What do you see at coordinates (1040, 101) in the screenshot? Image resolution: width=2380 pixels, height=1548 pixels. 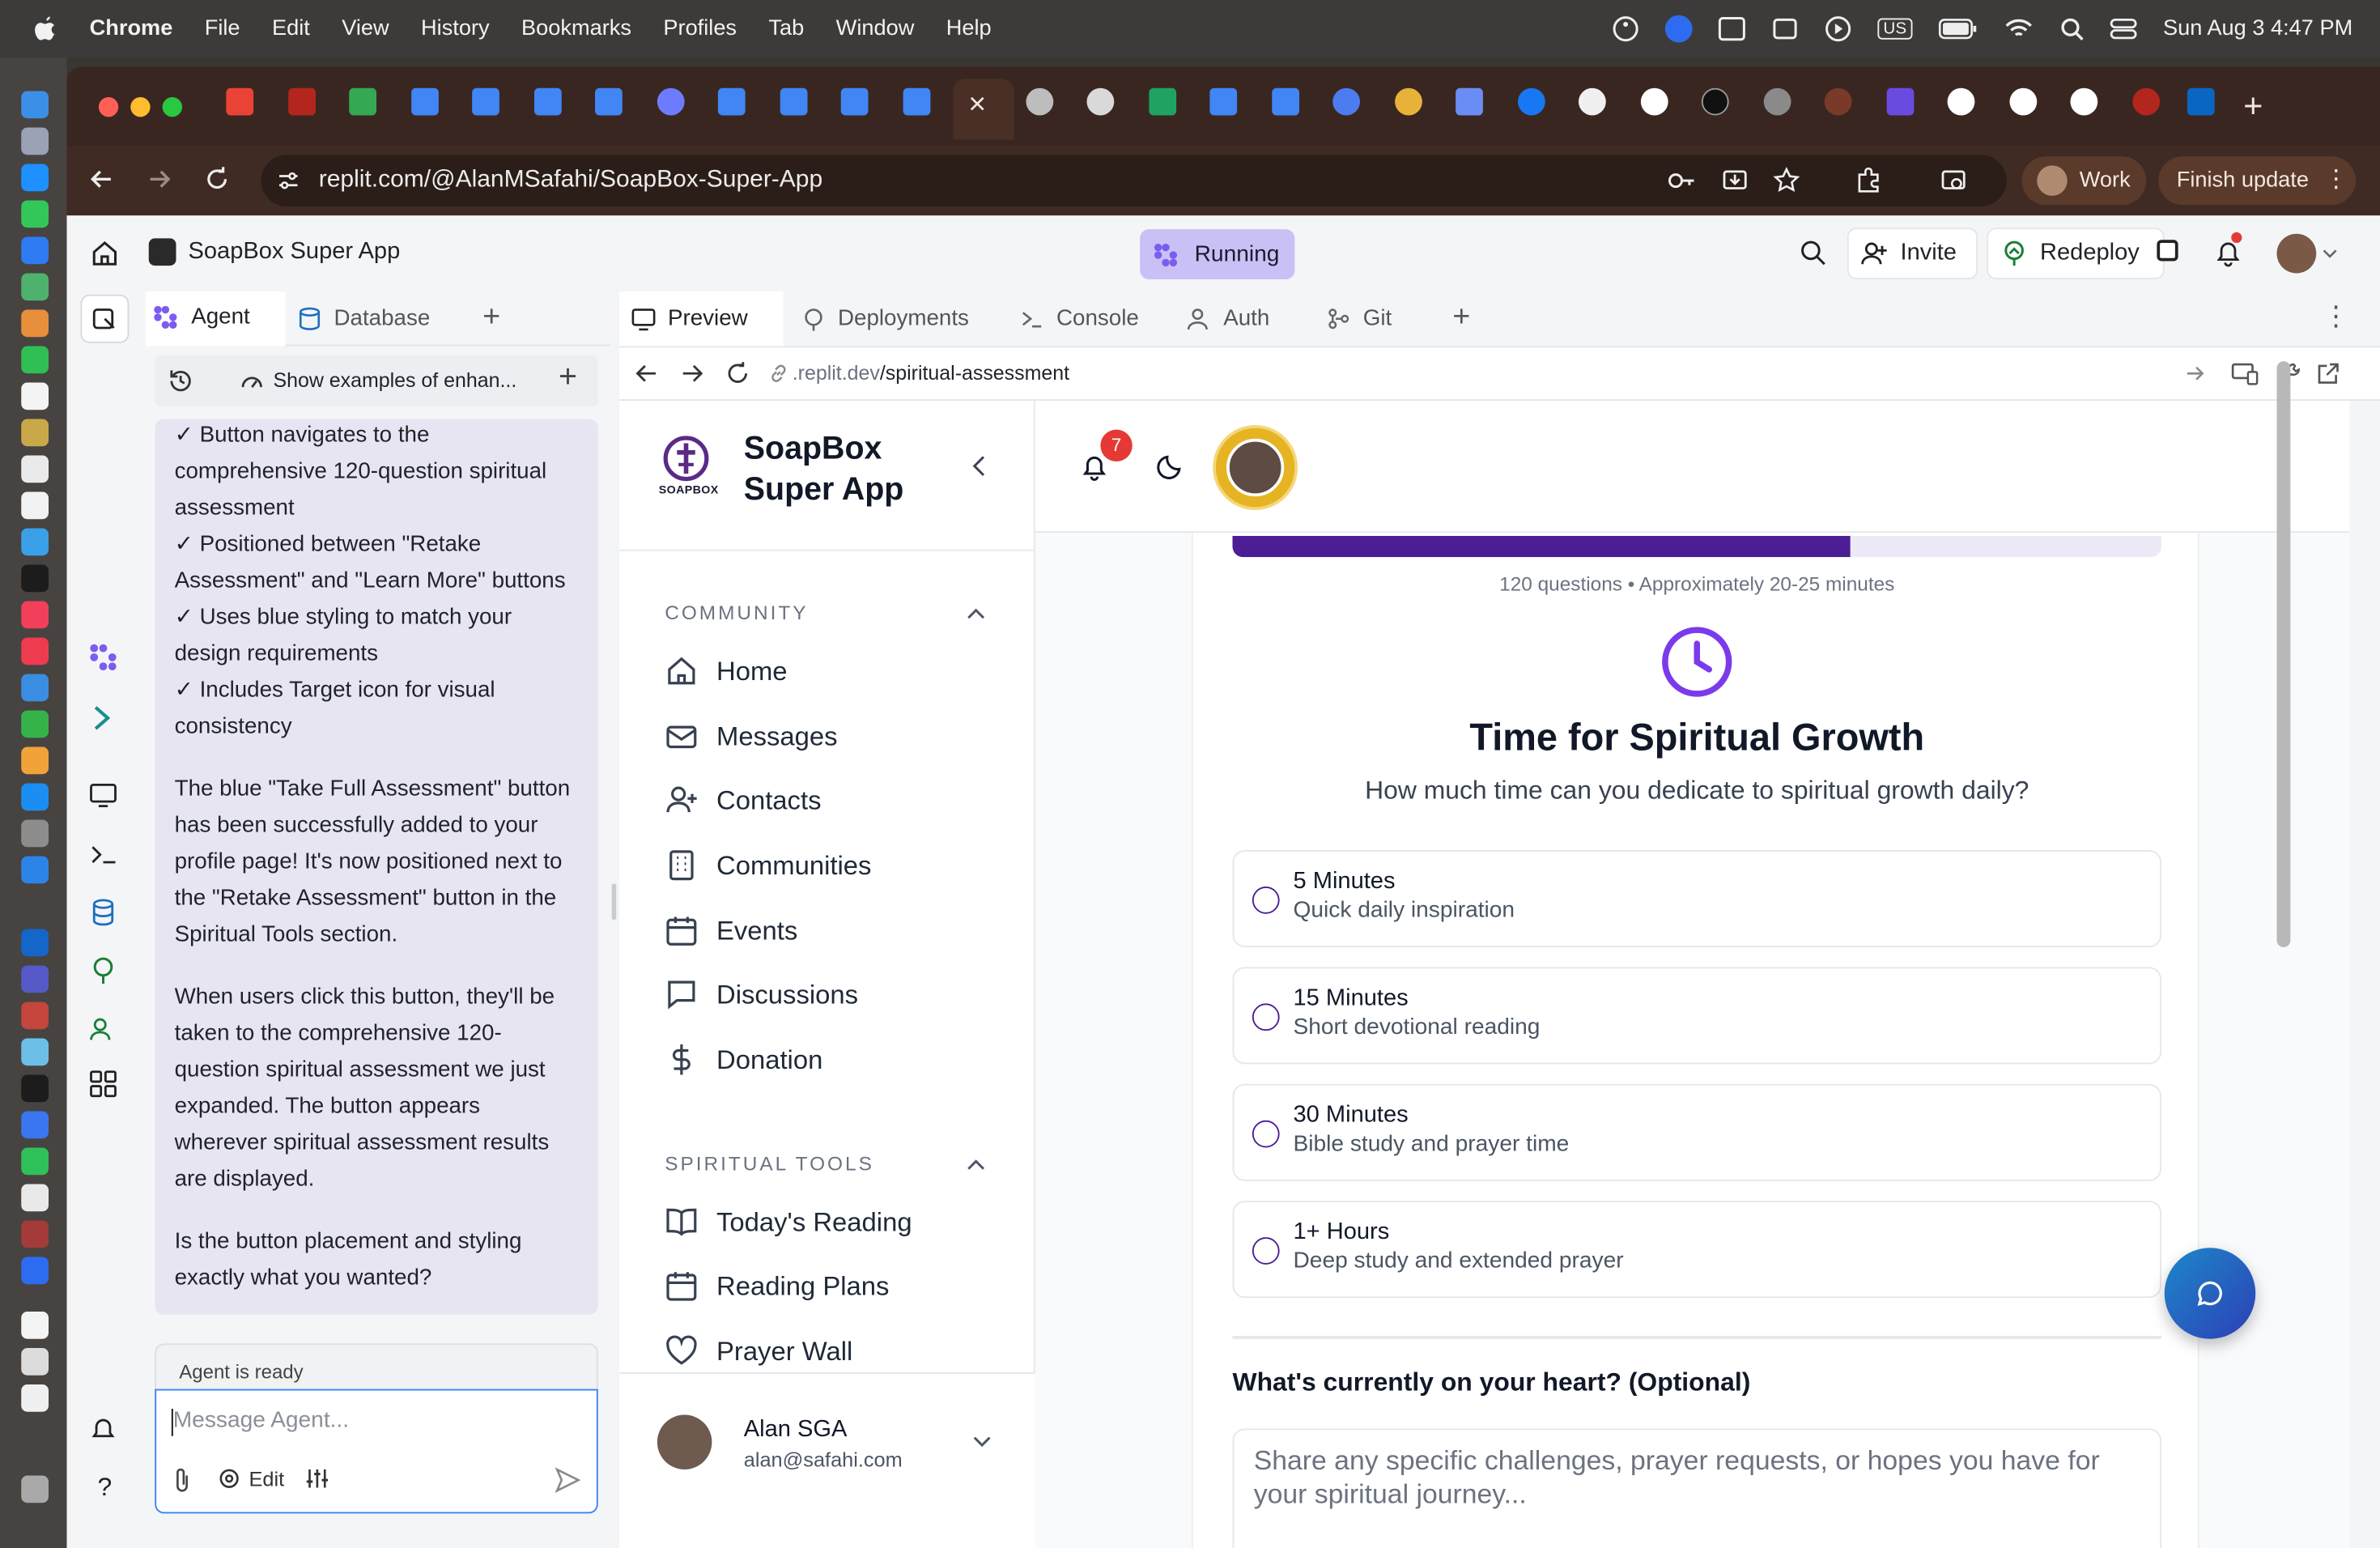 I see `tab-globe-icon` at bounding box center [1040, 101].